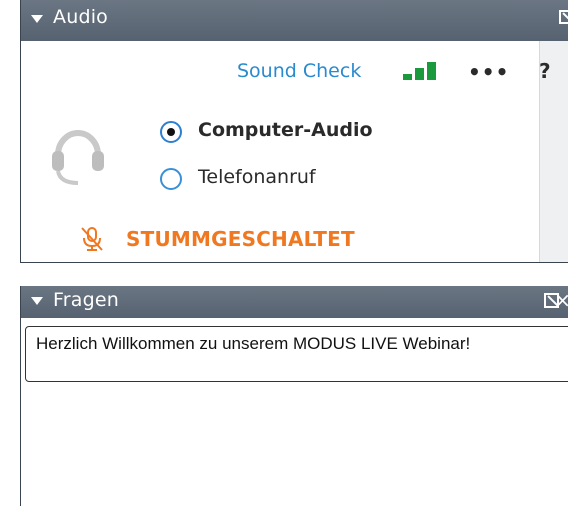  Describe the element at coordinates (81, 17) in the screenshot. I see `audio-title: Audio` at that location.